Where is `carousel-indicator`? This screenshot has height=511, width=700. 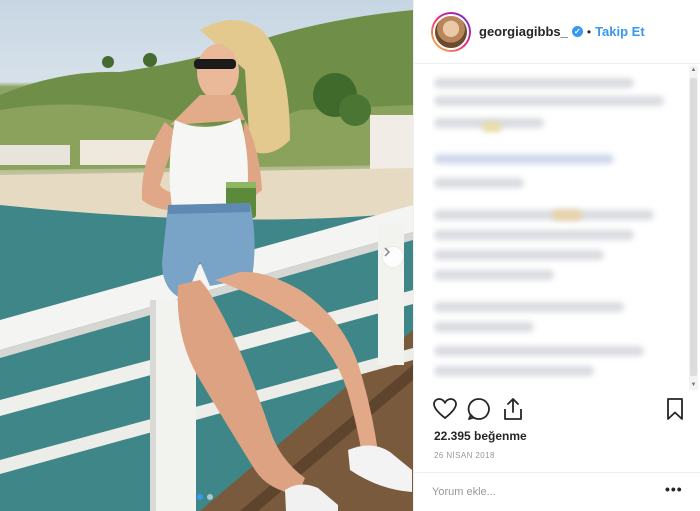
carousel-indicator is located at coordinates (205, 497).